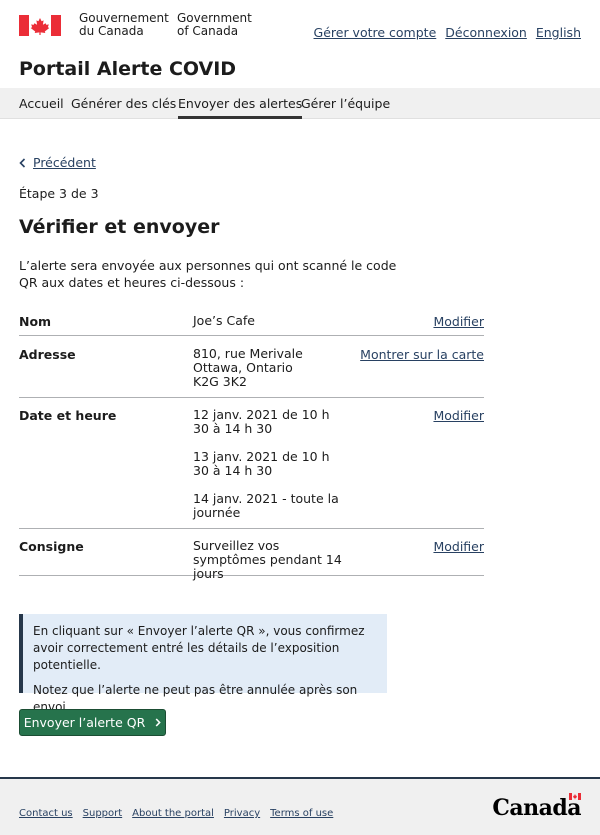 This screenshot has width=600, height=835. What do you see at coordinates (575, 796) in the screenshot?
I see `wordmark-flag-icon` at bounding box center [575, 796].